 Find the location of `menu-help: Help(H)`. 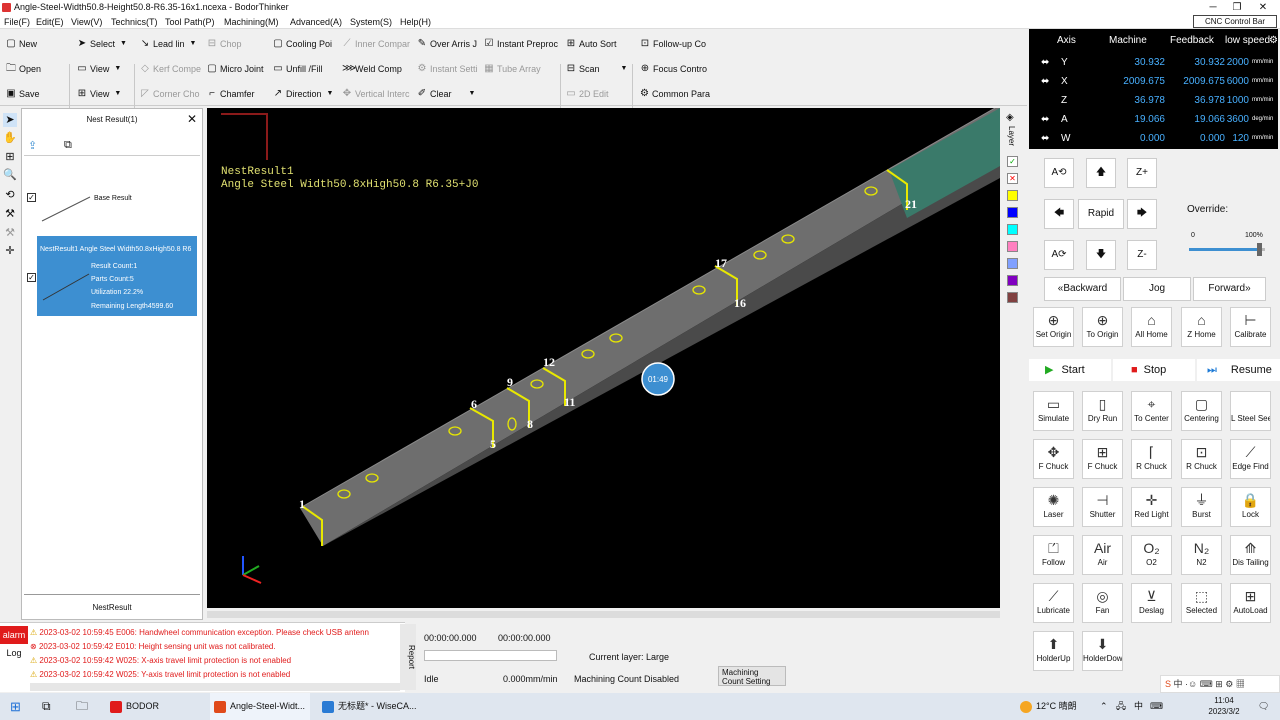

menu-help: Help(H) is located at coordinates (415, 22).